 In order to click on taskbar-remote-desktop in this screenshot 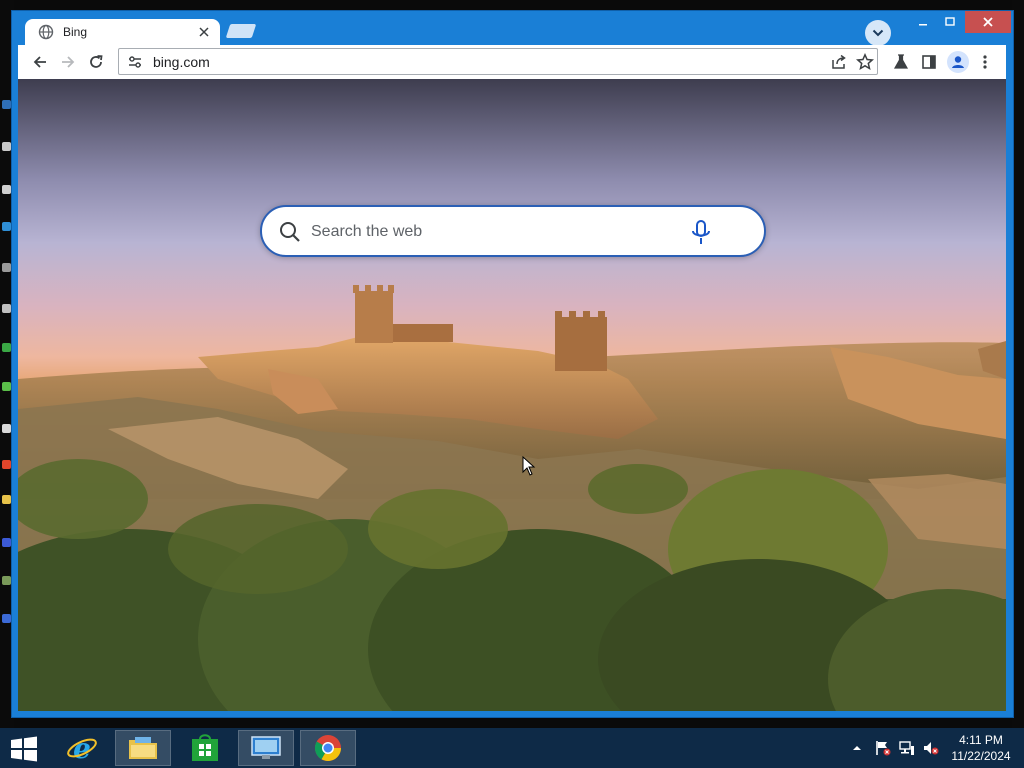, I will do `click(266, 748)`.